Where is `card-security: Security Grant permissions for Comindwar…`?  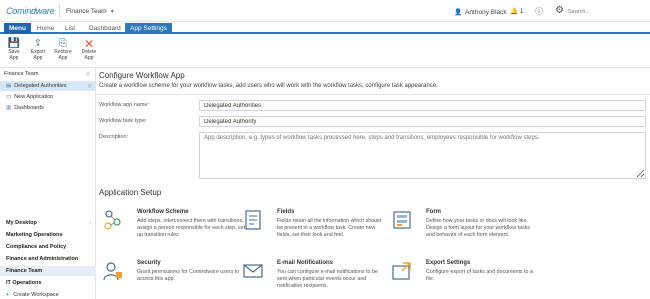
card-security: Security Grant permissions for Comindwar… is located at coordinates (172, 279).